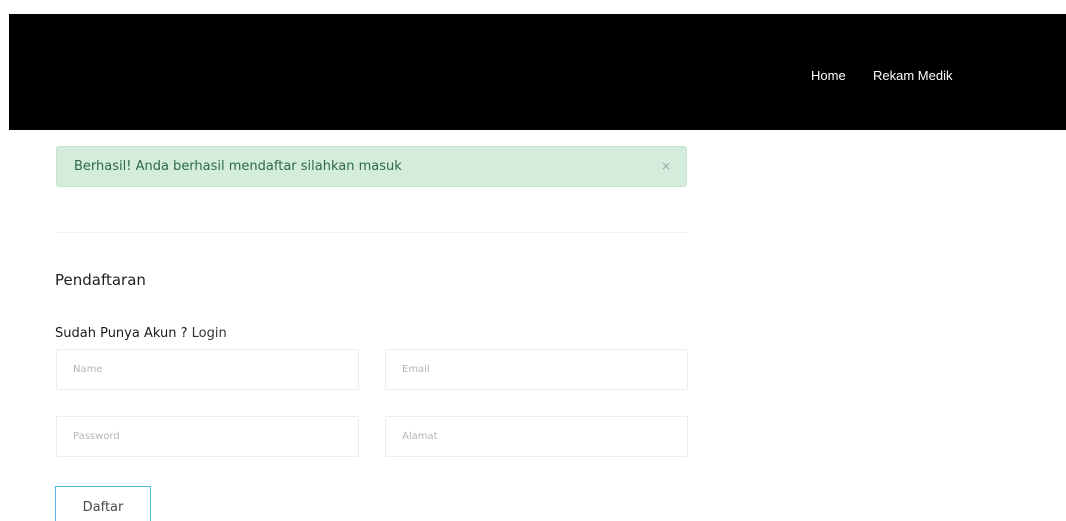 The image size is (1066, 521). What do you see at coordinates (912, 76) in the screenshot?
I see `nav-link-rekam-medik: Rekam Medik` at bounding box center [912, 76].